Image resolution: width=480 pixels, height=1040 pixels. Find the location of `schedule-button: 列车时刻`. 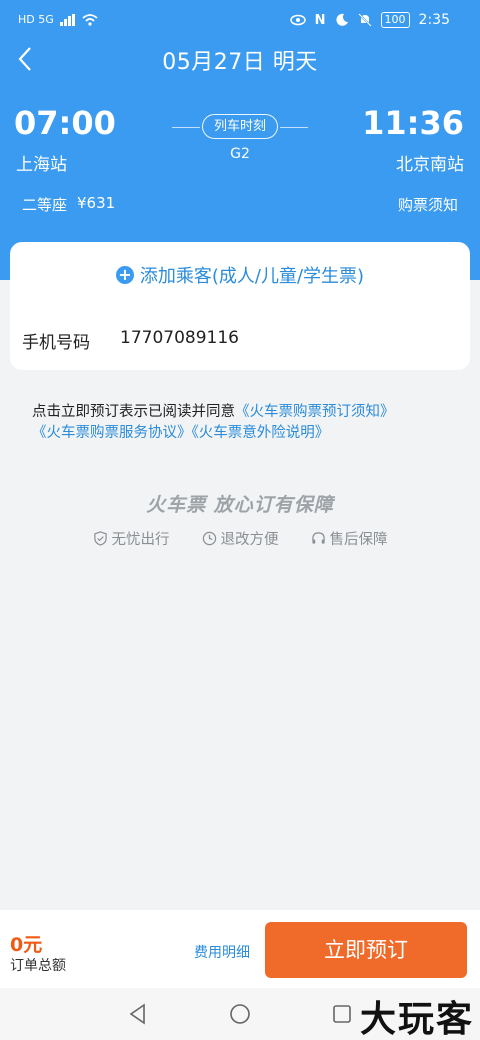

schedule-button: 列车时刻 is located at coordinates (240, 126).